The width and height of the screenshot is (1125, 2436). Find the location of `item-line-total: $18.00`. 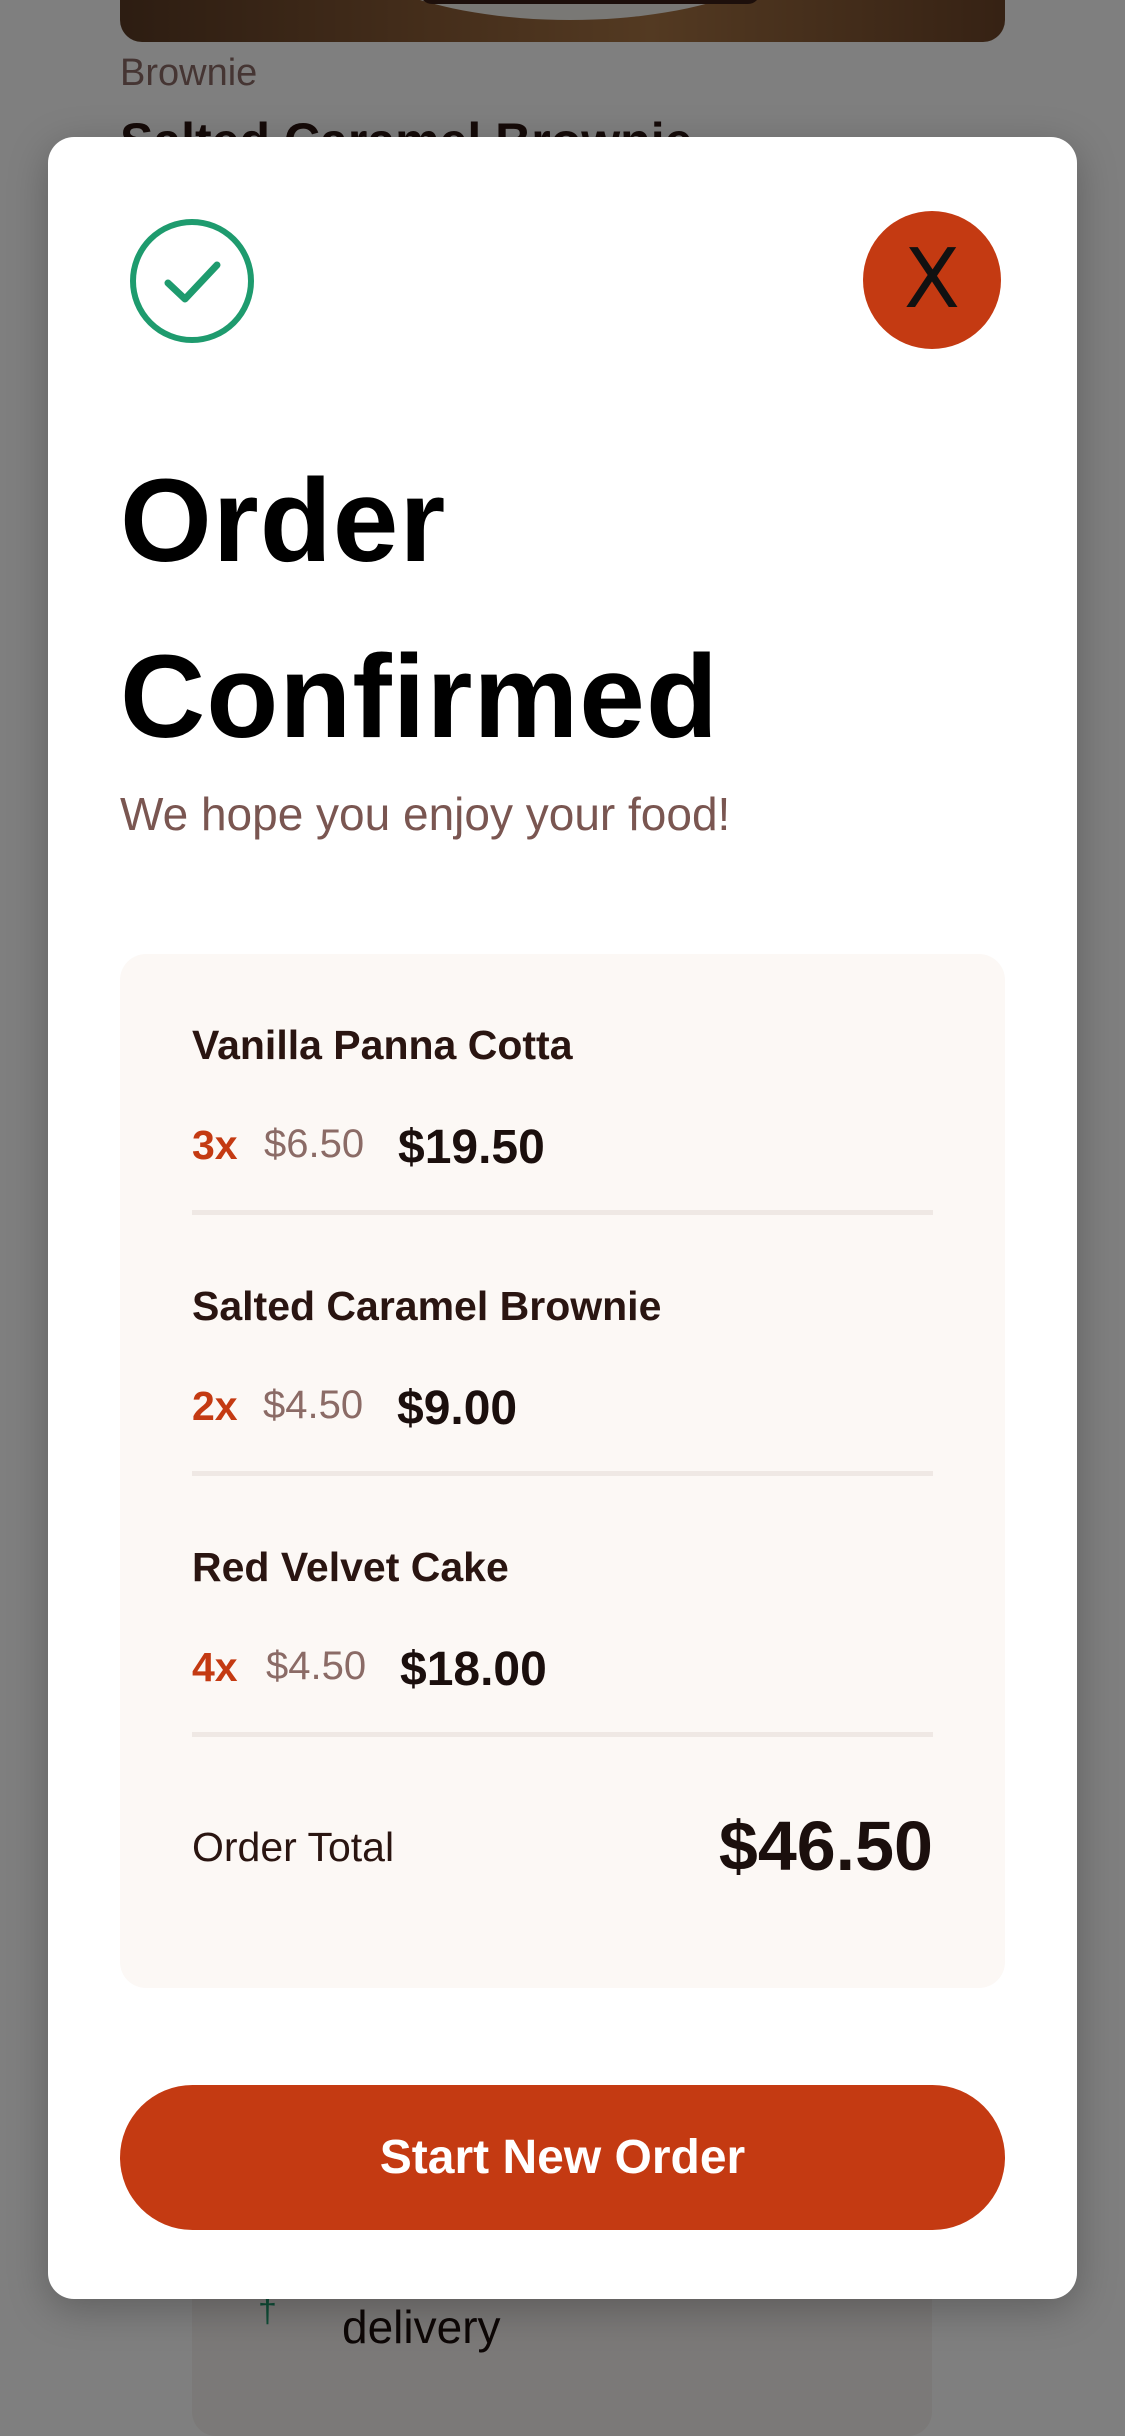

item-line-total: $18.00 is located at coordinates (473, 1669).